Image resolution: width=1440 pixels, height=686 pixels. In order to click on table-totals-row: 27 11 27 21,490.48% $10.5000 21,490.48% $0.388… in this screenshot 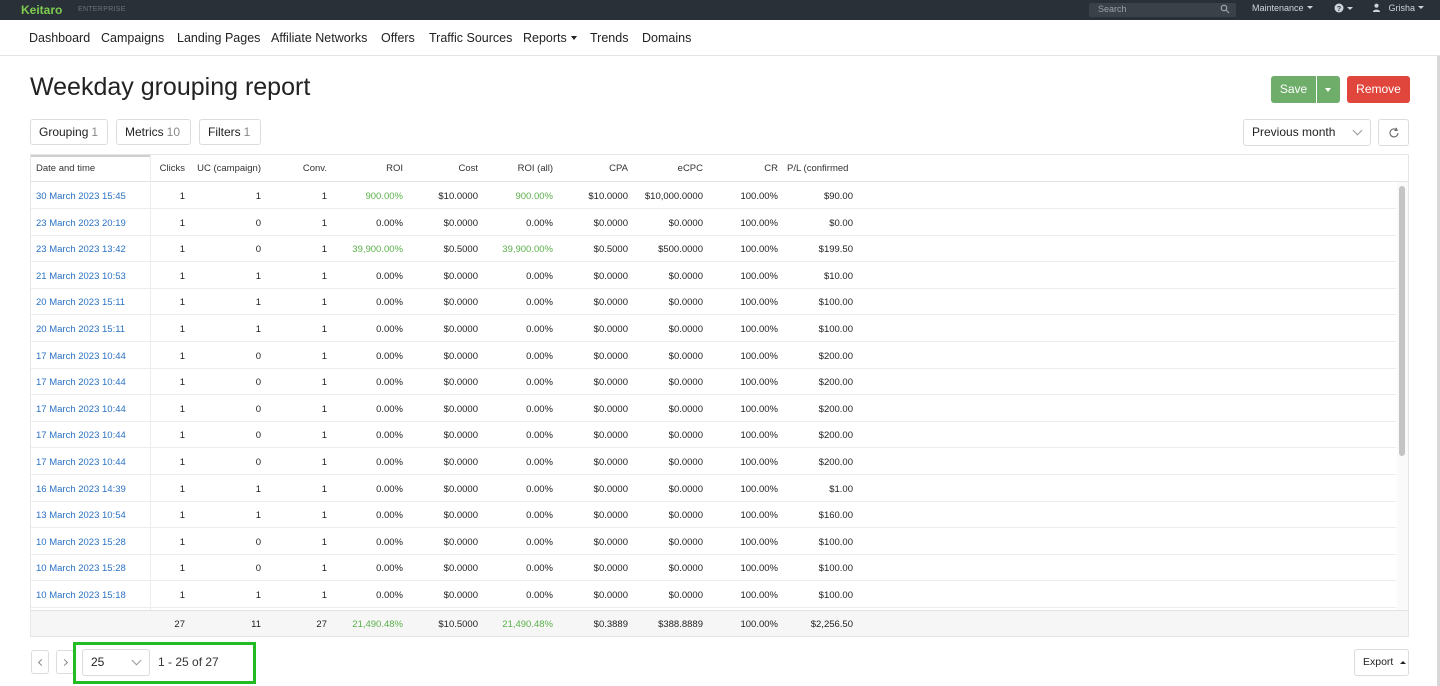, I will do `click(719, 623)`.